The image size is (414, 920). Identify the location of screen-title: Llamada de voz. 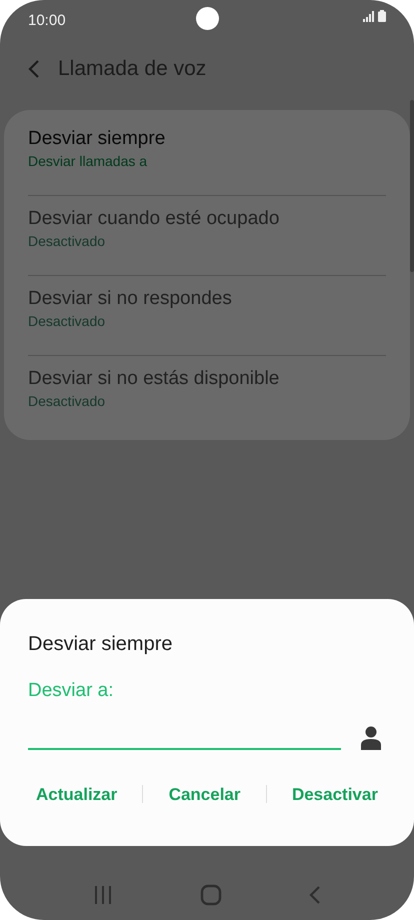
(132, 69).